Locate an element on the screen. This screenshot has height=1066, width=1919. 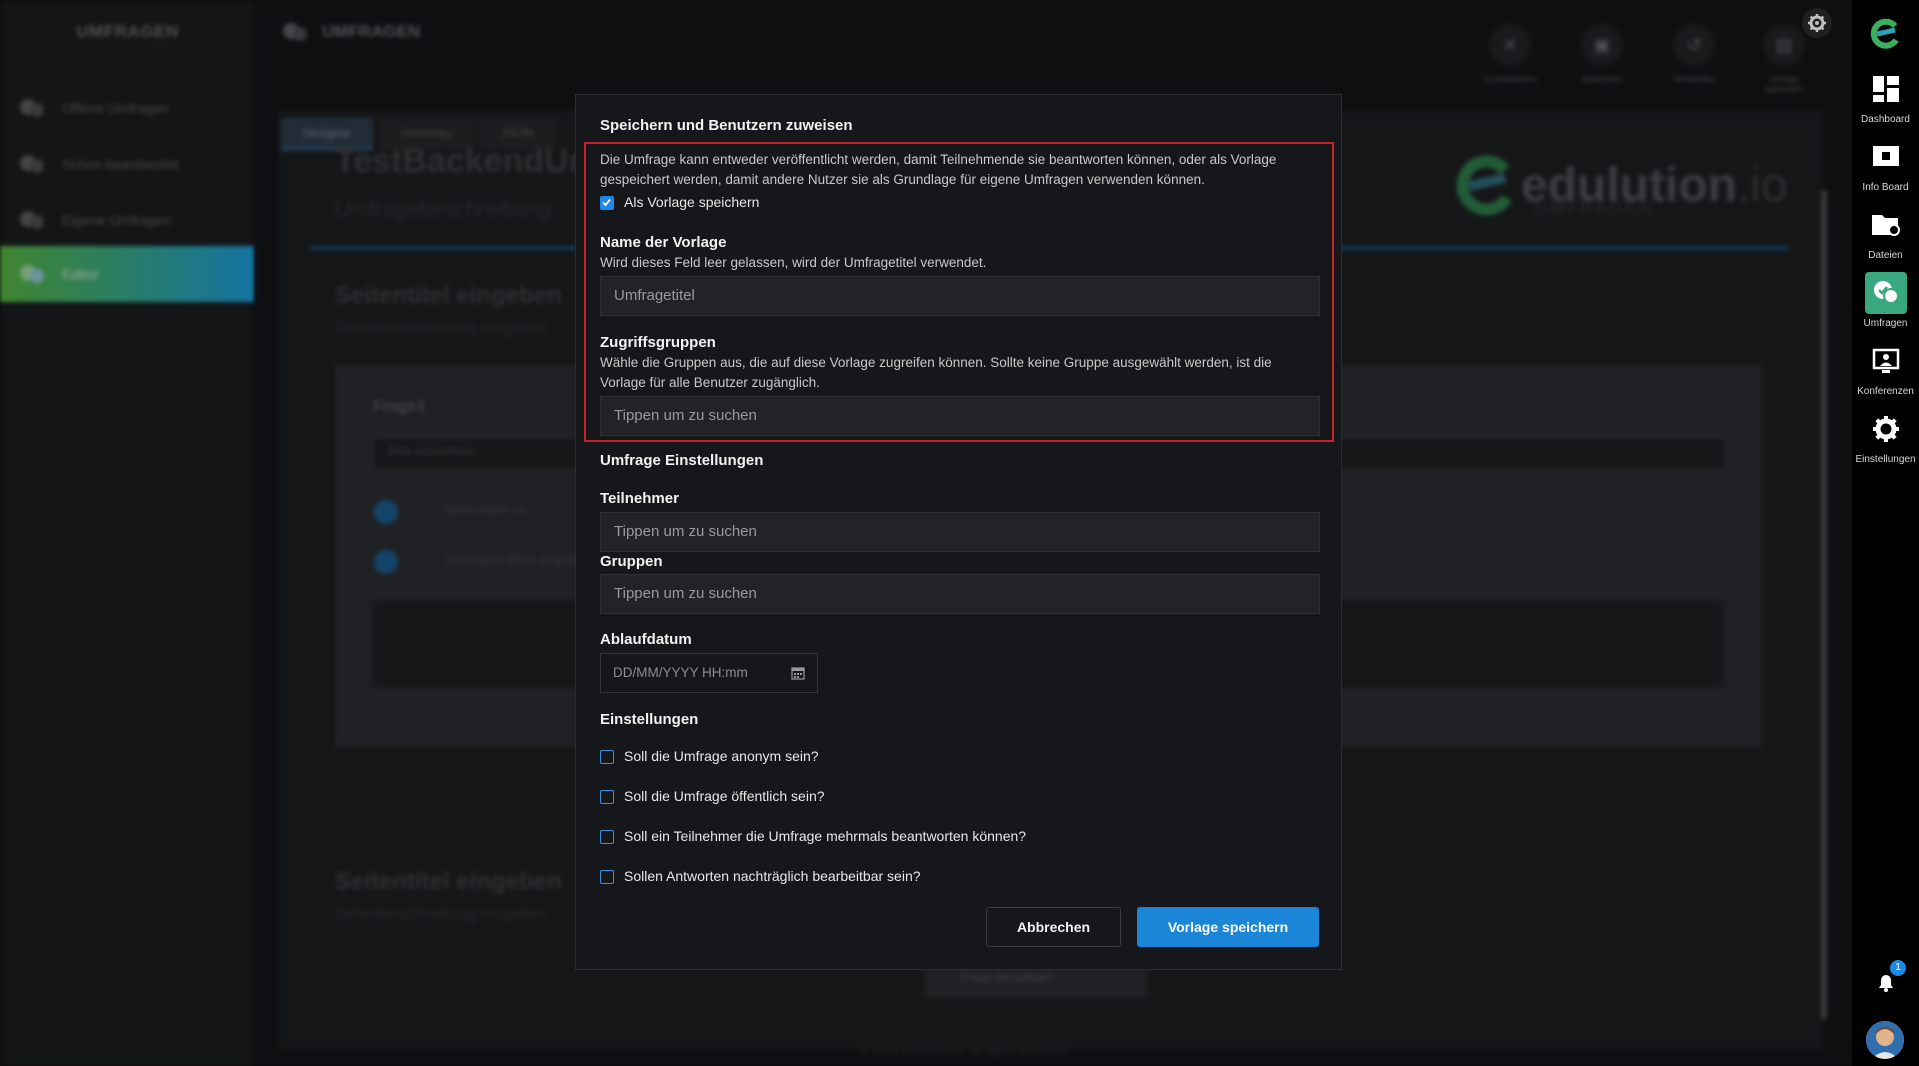
settings-heading: Einstellungen is located at coordinates (649, 719).